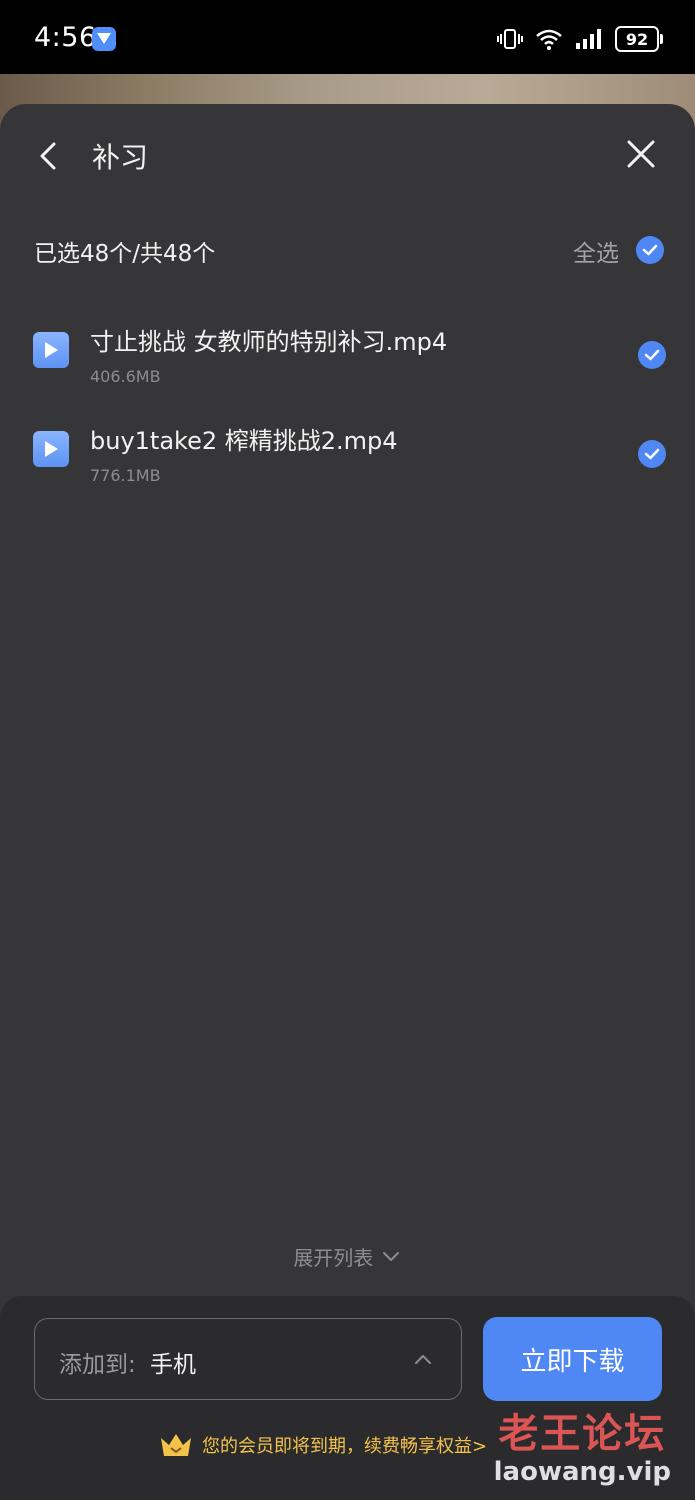 This screenshot has height=1500, width=695. What do you see at coordinates (176, 1445) in the screenshot?
I see `crown-icon` at bounding box center [176, 1445].